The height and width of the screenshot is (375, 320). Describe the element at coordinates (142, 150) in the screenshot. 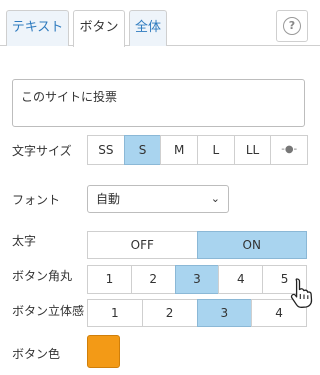

I see `font-size-option-s: S` at that location.